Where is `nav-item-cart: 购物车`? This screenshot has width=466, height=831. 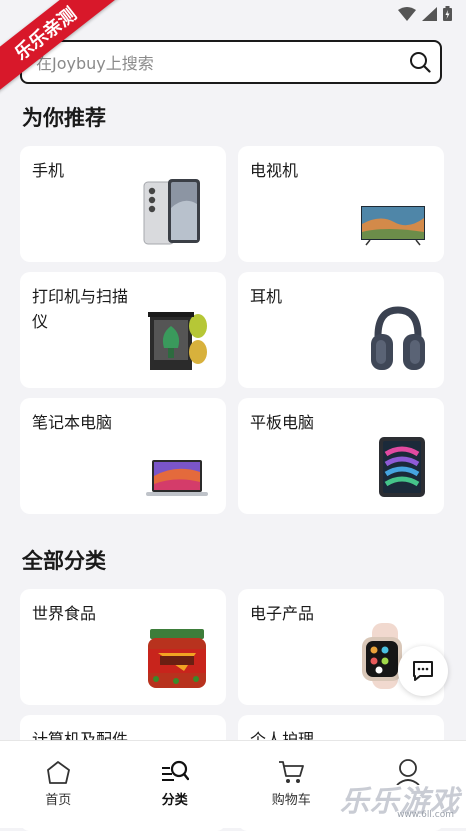 nav-item-cart: 购物车 is located at coordinates (291, 780).